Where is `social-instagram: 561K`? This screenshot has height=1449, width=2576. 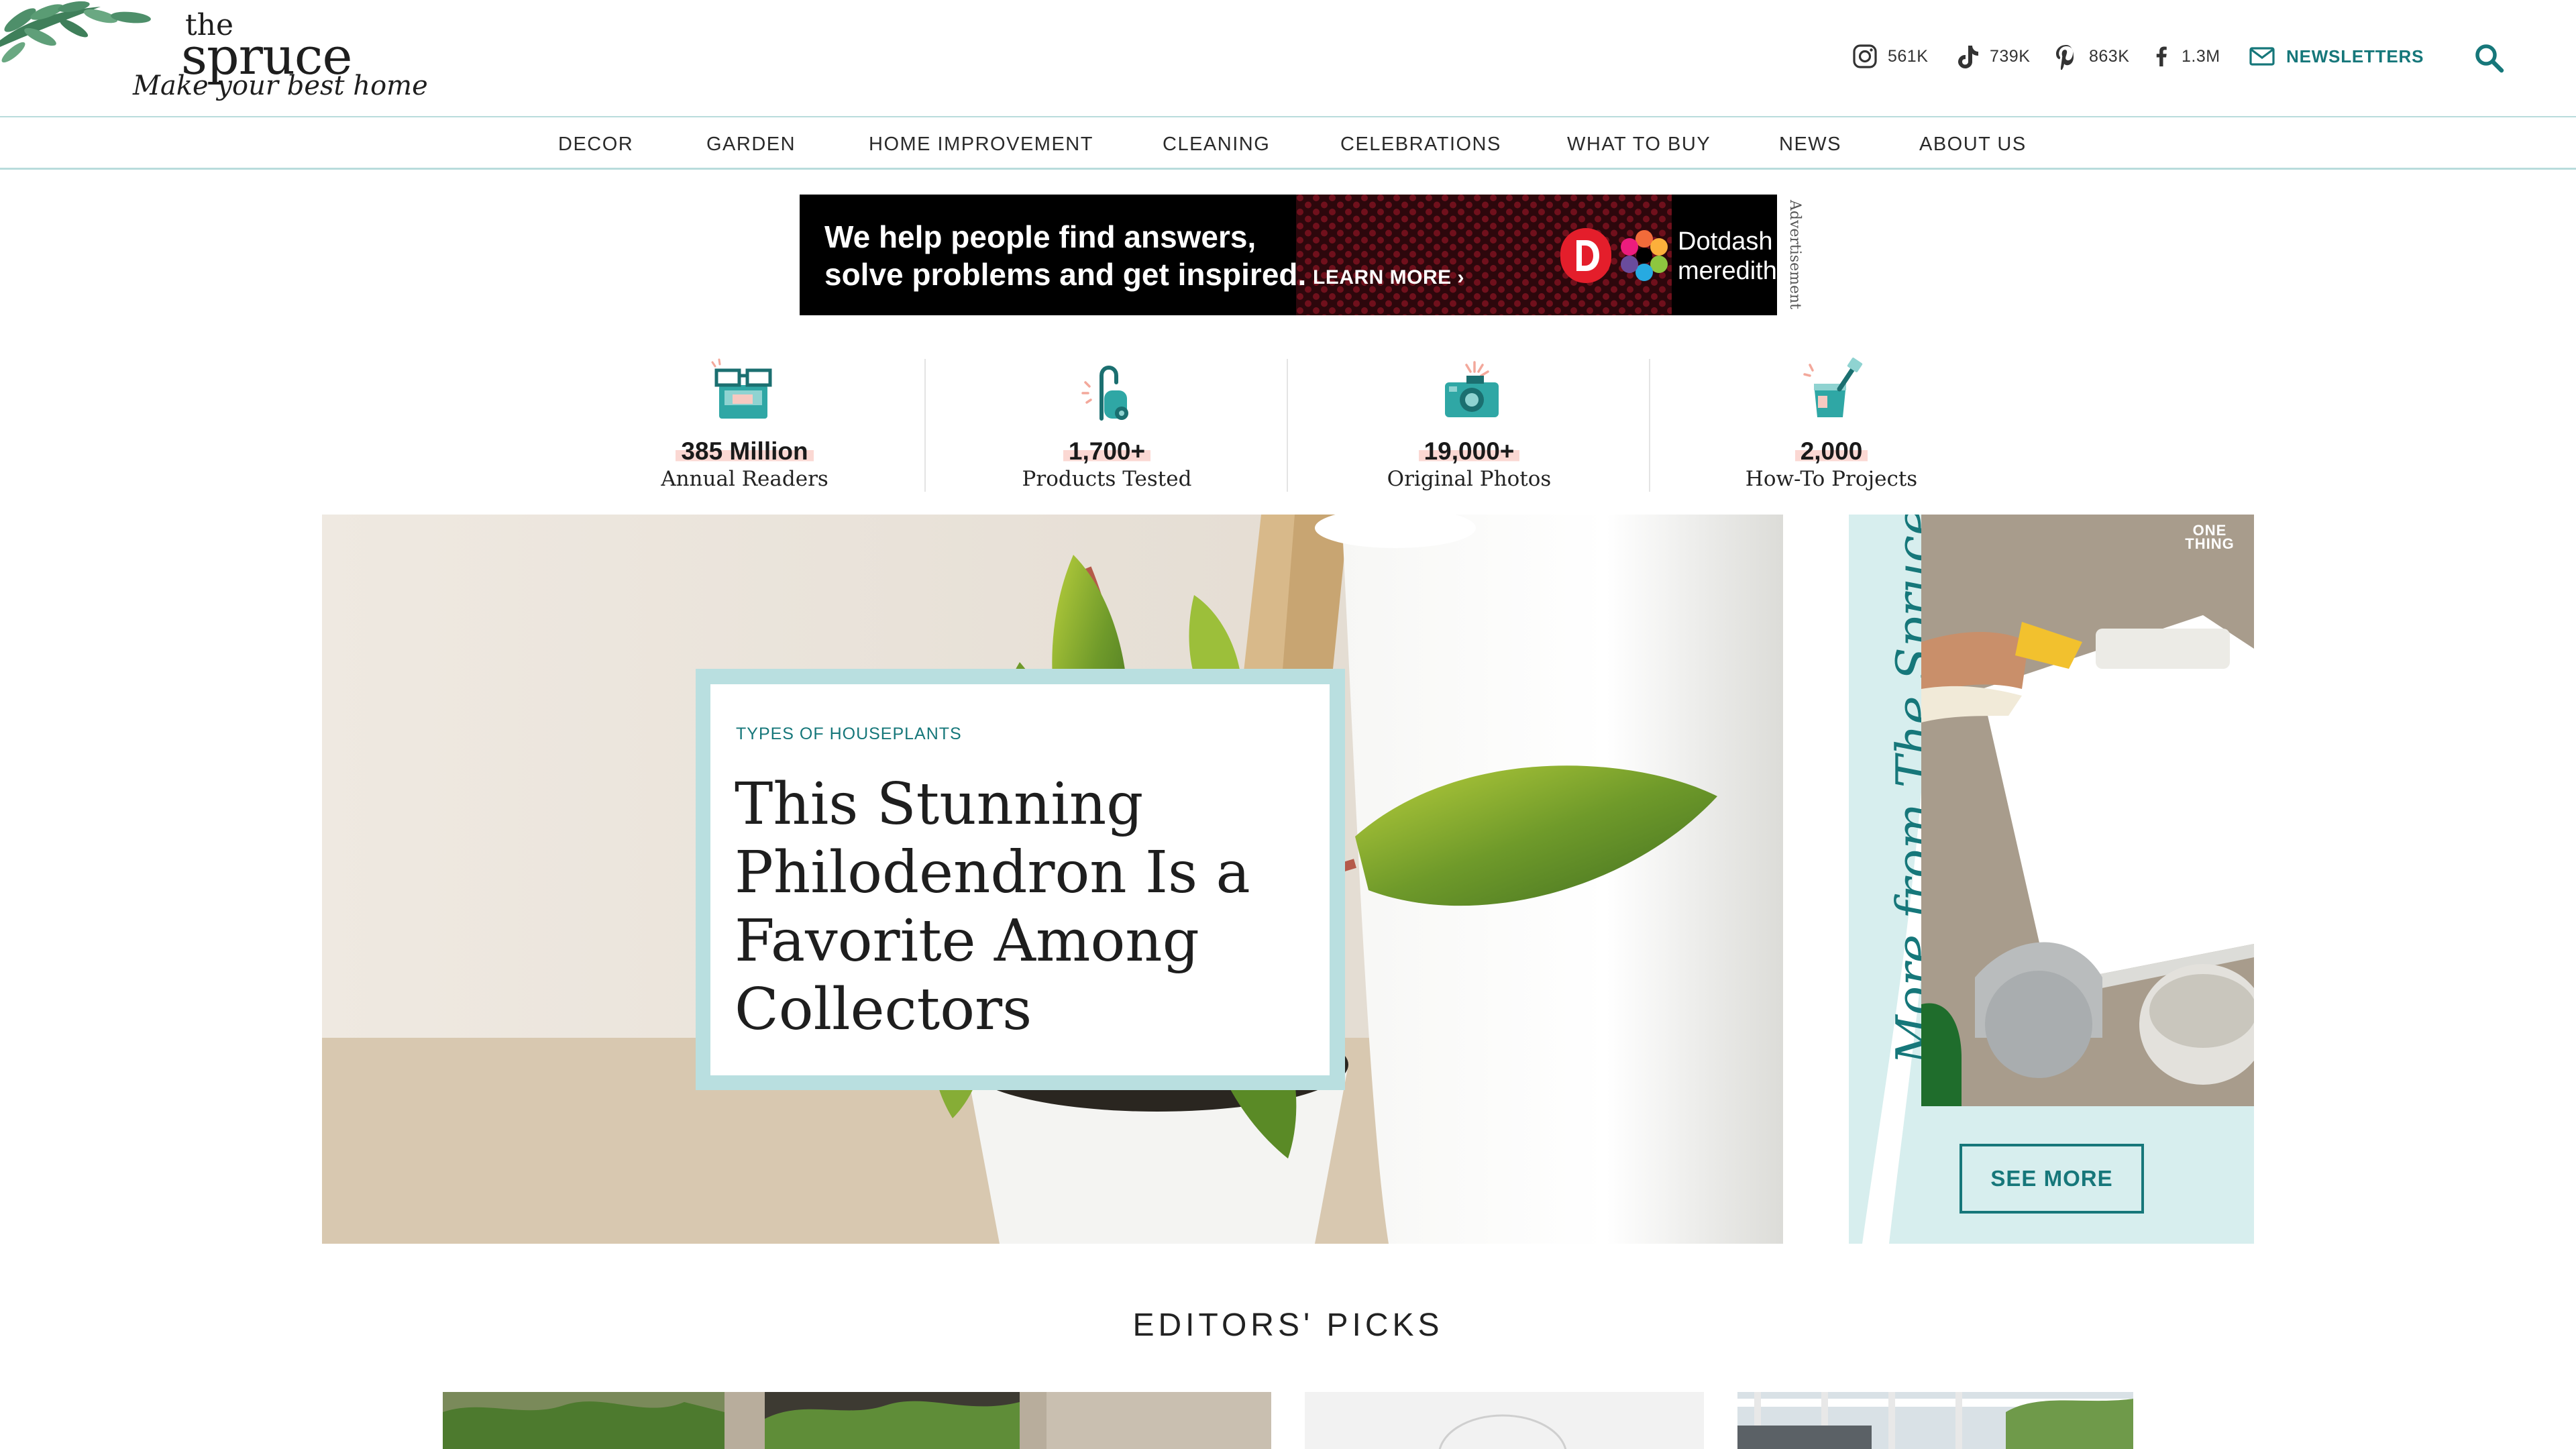 social-instagram: 561K is located at coordinates (1889, 56).